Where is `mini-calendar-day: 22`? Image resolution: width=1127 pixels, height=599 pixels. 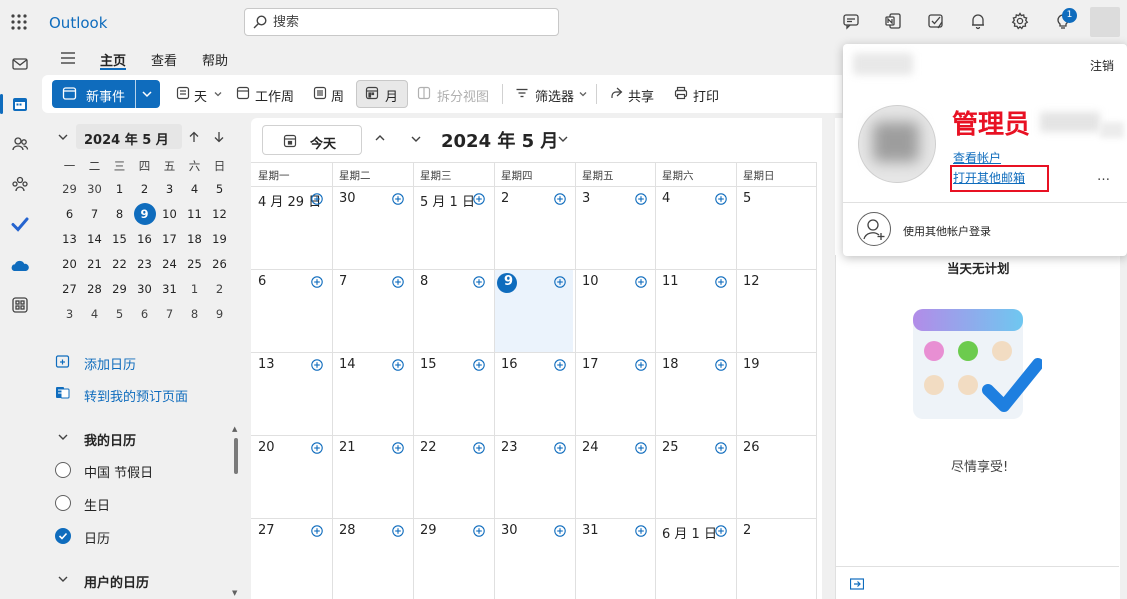
mini-calendar-day: 22 is located at coordinates (119, 264).